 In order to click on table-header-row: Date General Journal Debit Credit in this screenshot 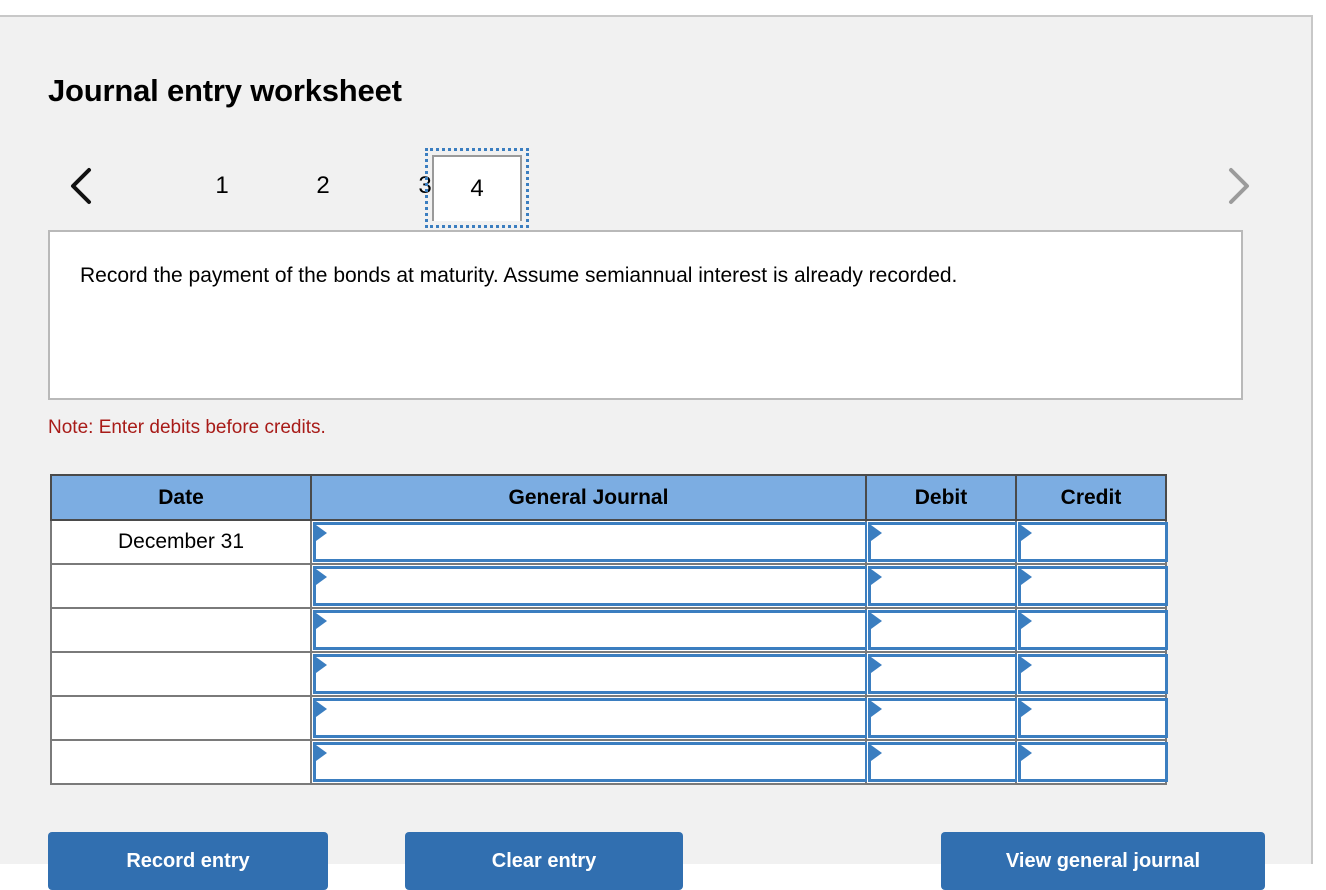, I will do `click(608, 497)`.